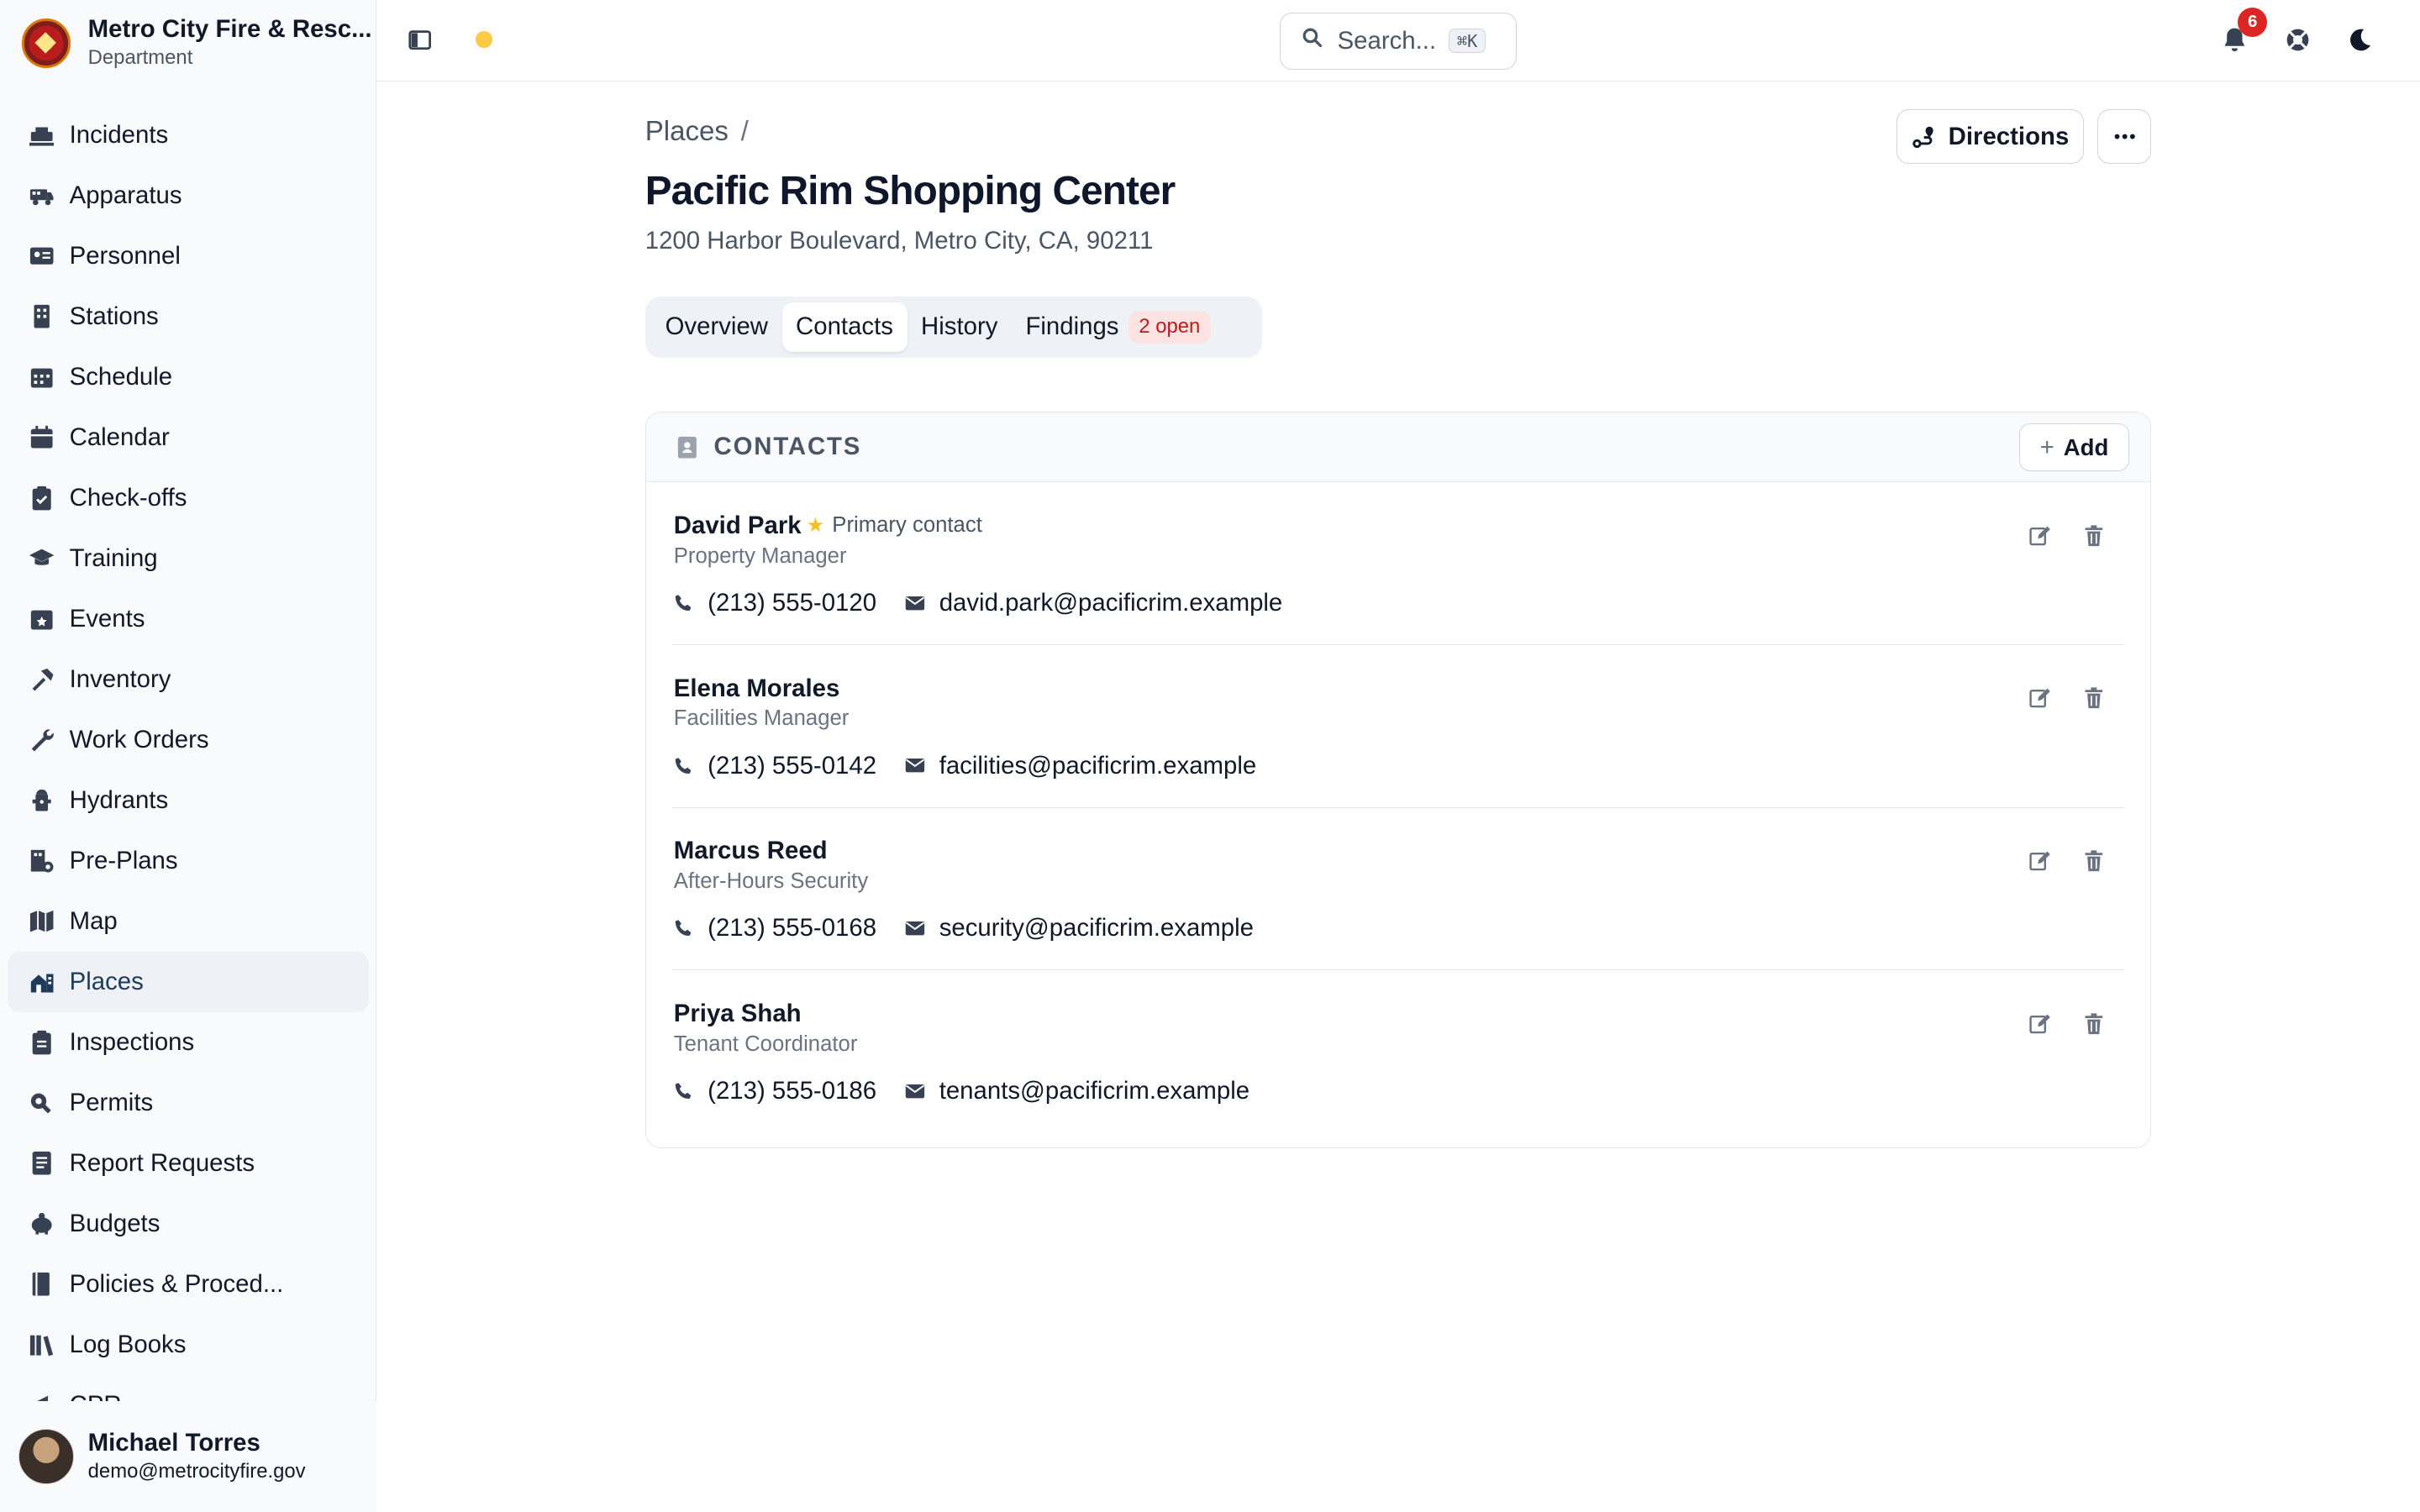  What do you see at coordinates (1118, 327) in the screenshot?
I see `tab-findings: Findings 2 open` at bounding box center [1118, 327].